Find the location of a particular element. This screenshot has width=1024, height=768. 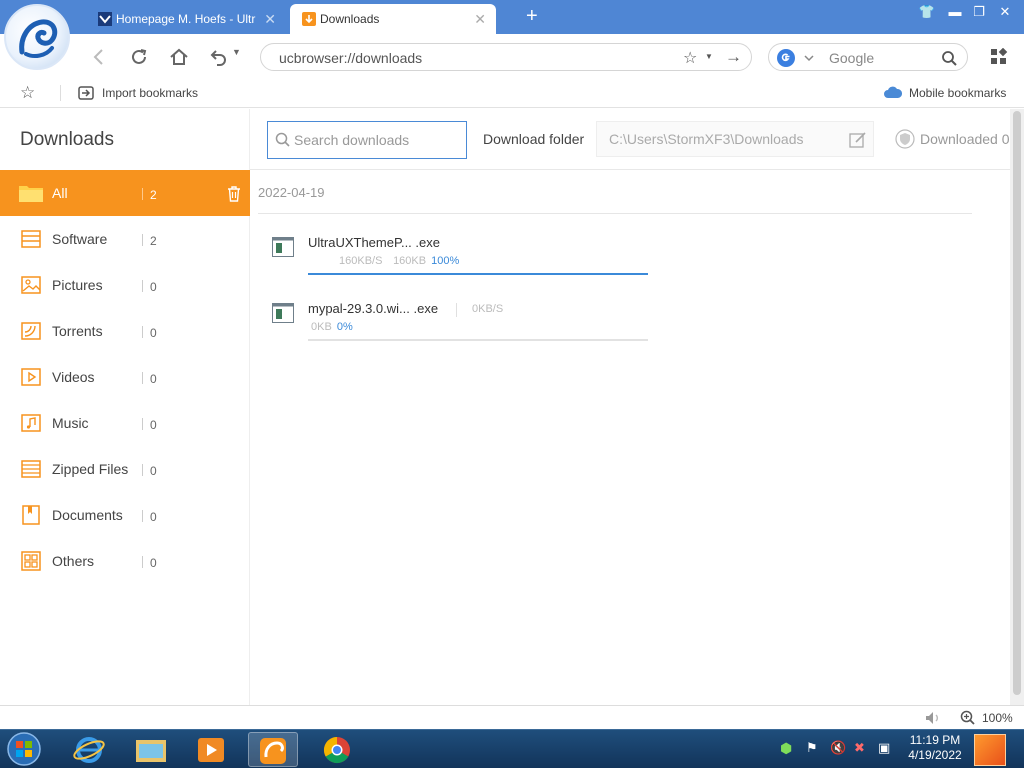

category-music: Music 0 is located at coordinates (125, 423).